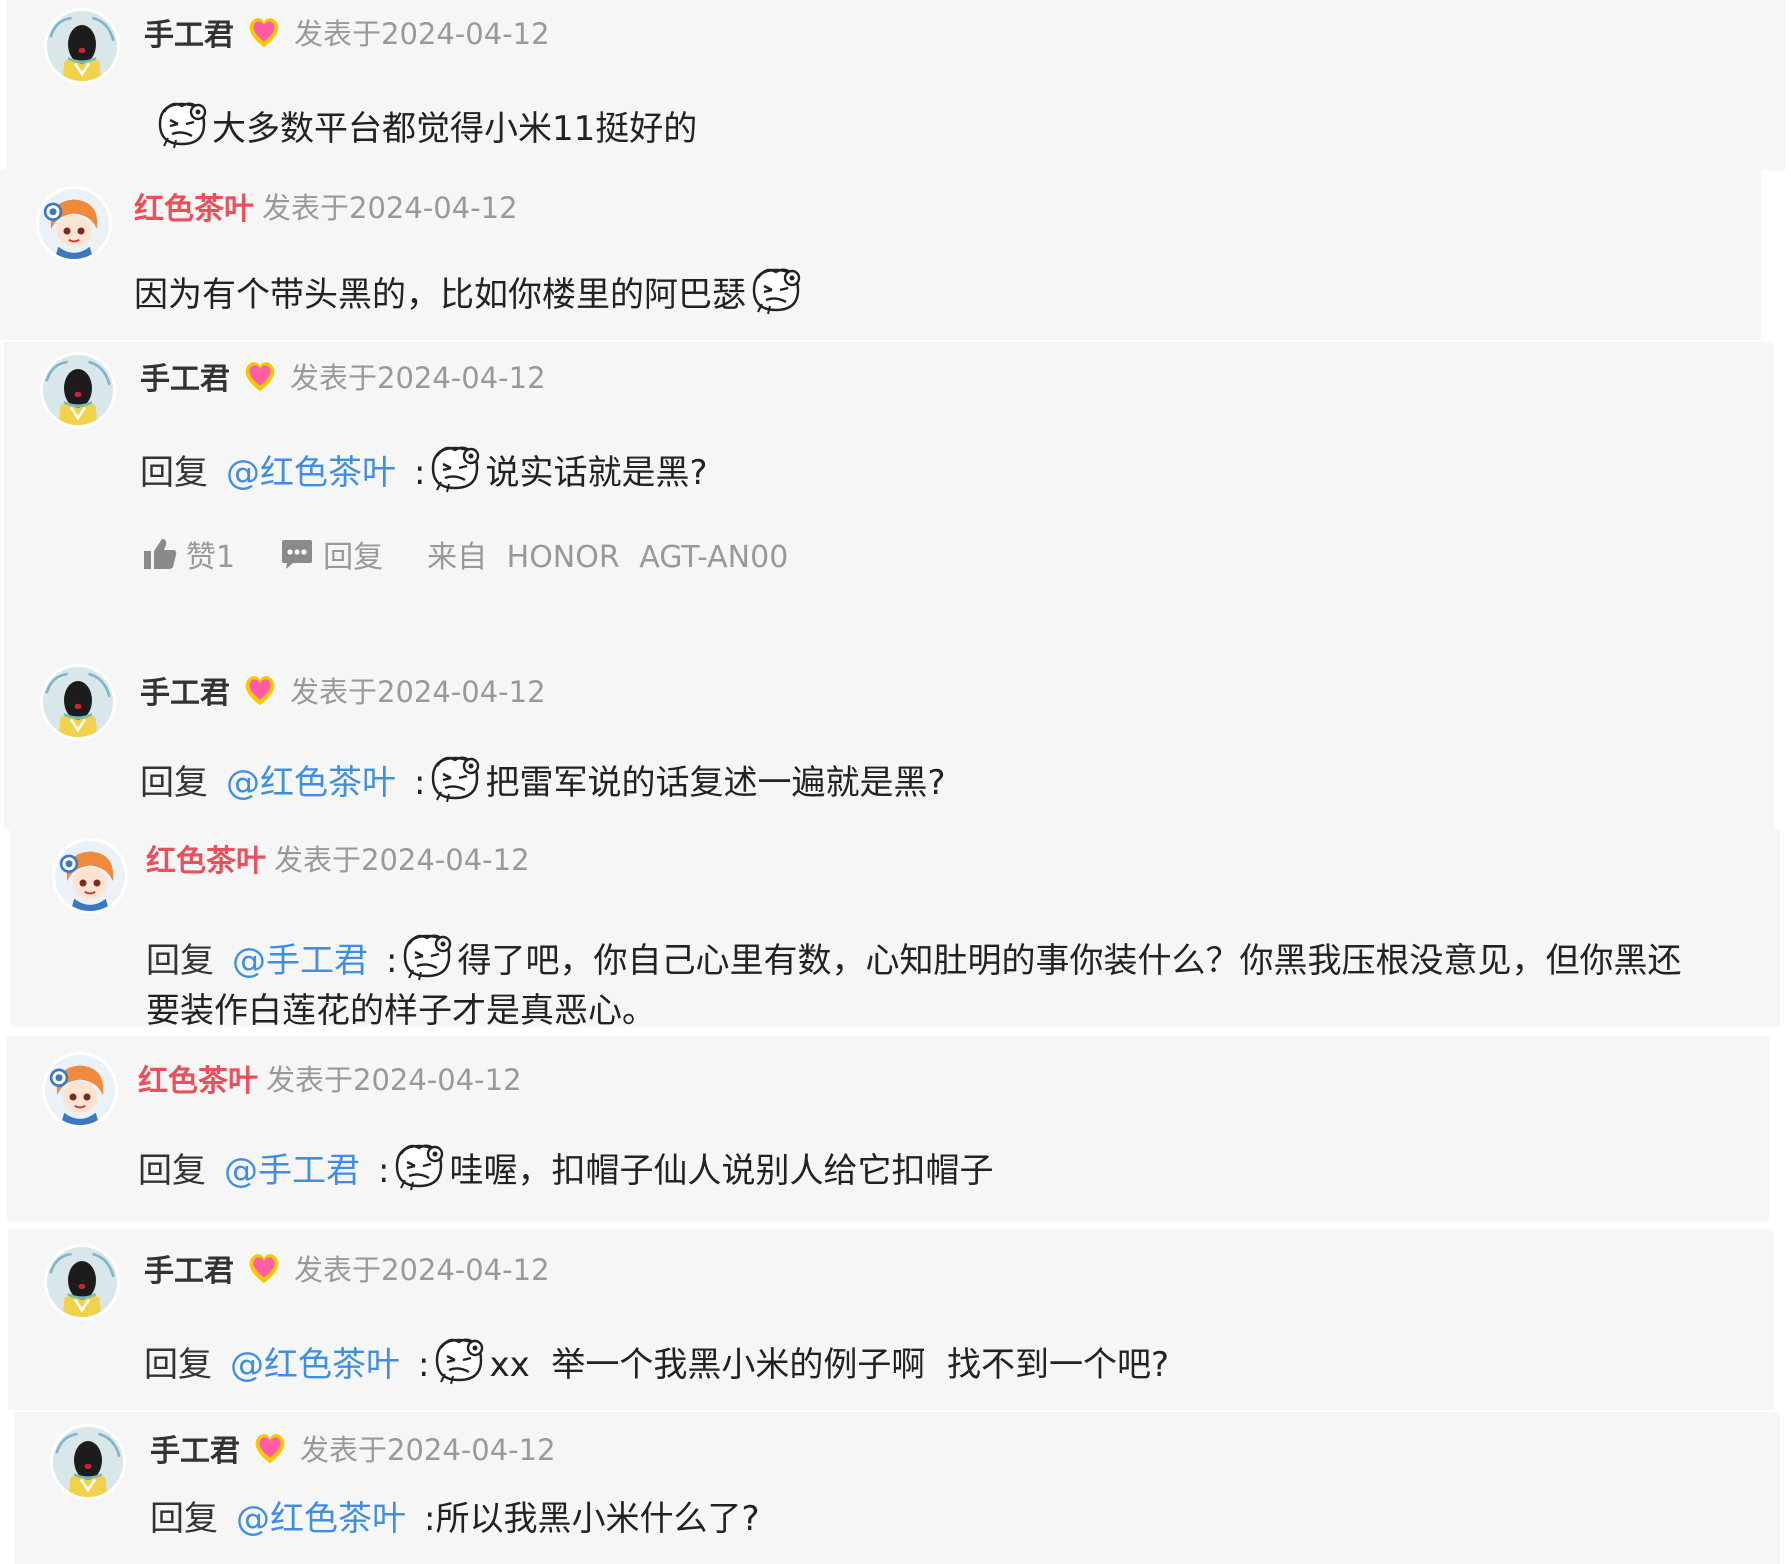 Image resolution: width=1791 pixels, height=1564 pixels. What do you see at coordinates (455, 129) in the screenshot?
I see `post-text: 大多数平台都觉得小米11挺好的` at bounding box center [455, 129].